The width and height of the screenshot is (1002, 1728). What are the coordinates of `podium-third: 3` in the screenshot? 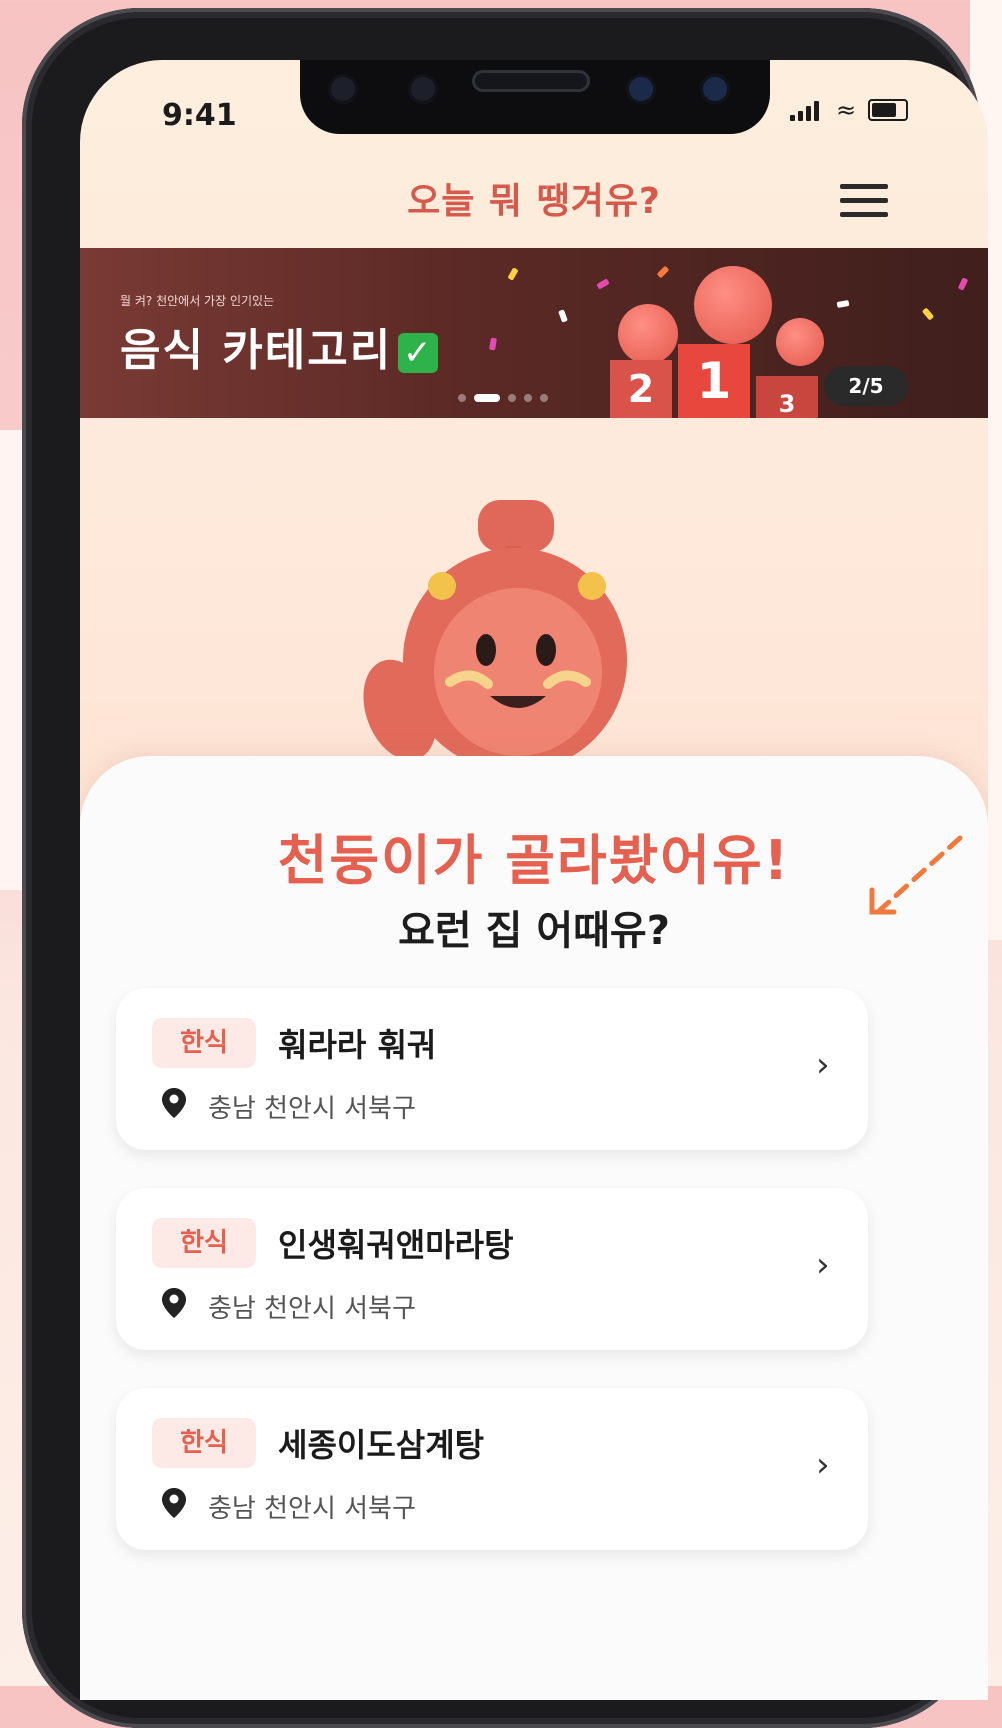 It's located at (787, 397).